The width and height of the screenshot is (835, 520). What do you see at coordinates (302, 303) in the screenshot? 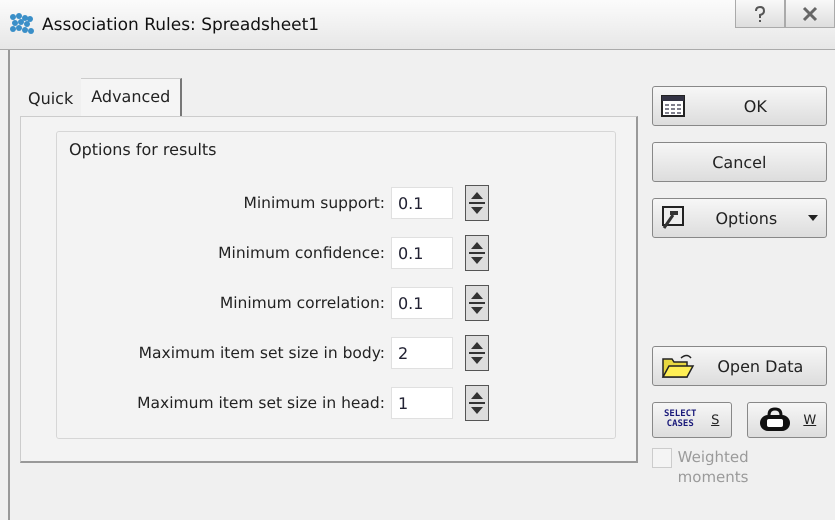
I see `field-label: Minimum correlation:` at bounding box center [302, 303].